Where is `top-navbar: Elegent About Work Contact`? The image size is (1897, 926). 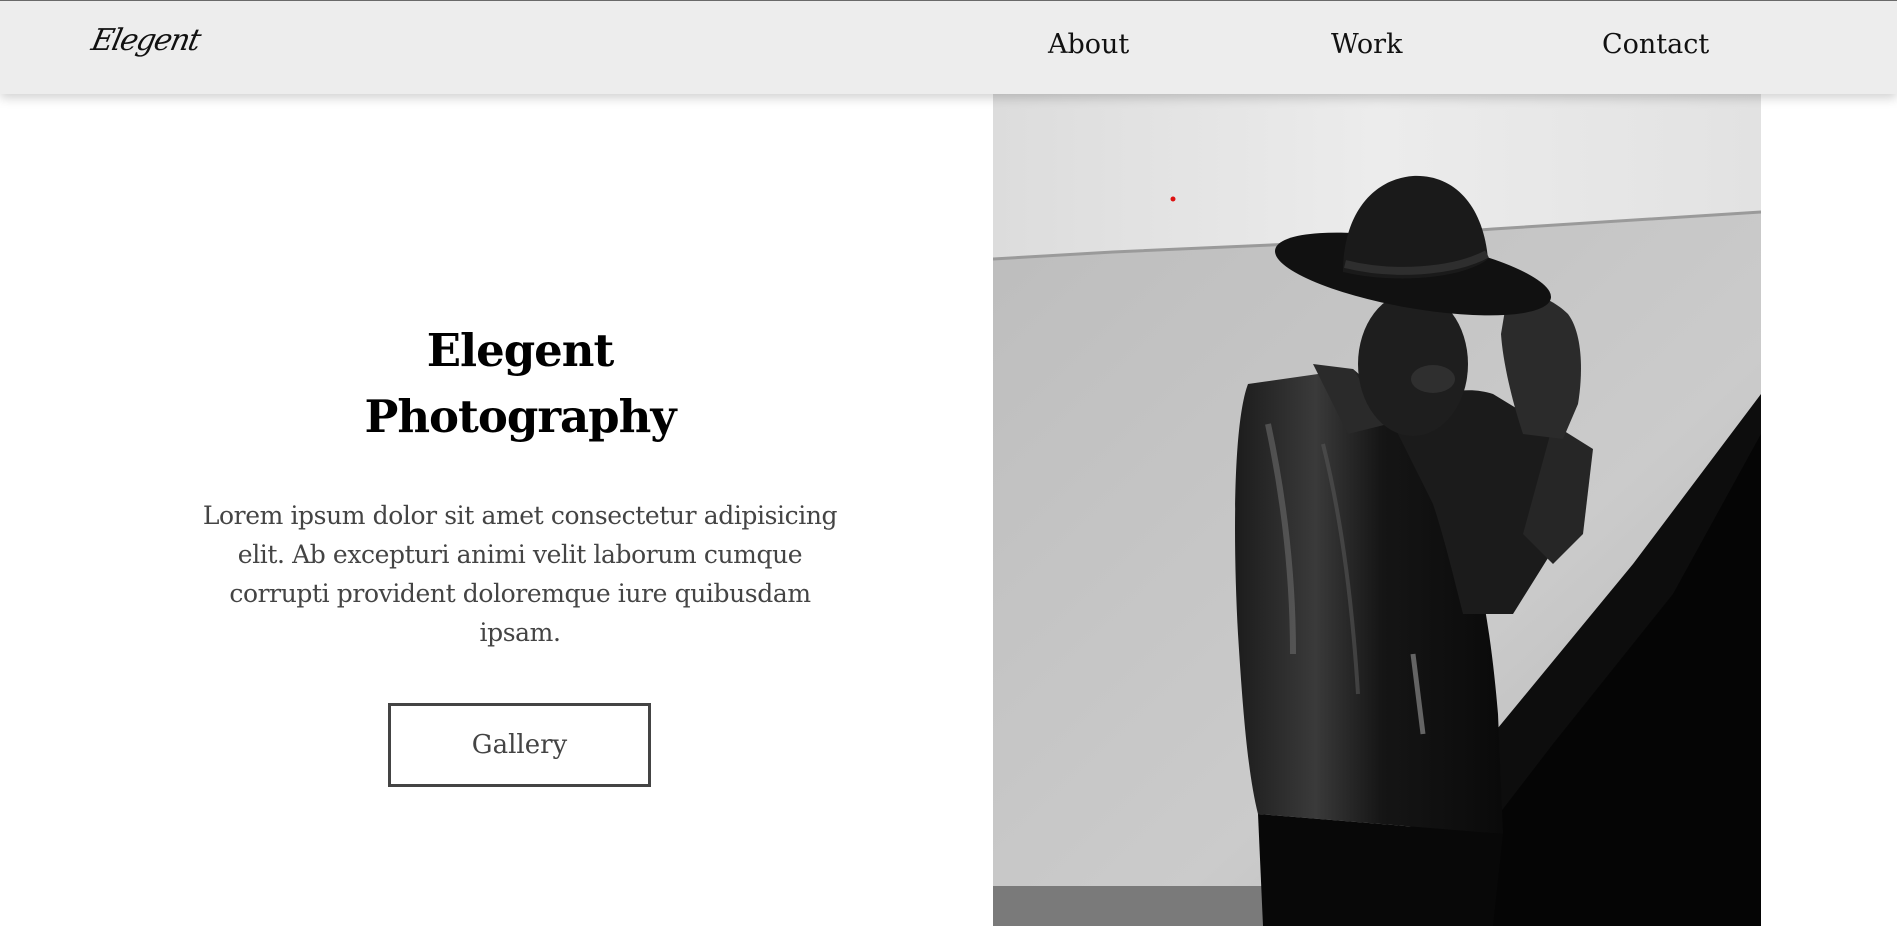 top-navbar: Elegent About Work Contact is located at coordinates (948, 47).